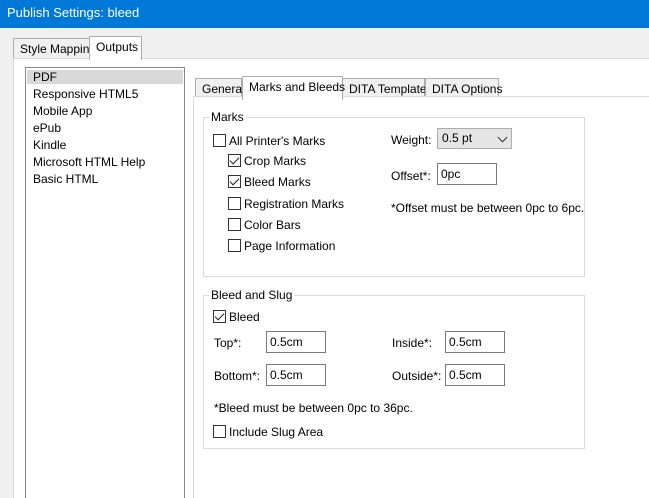  Describe the element at coordinates (105, 77) in the screenshot. I see `list-item-pdf: PDF` at that location.